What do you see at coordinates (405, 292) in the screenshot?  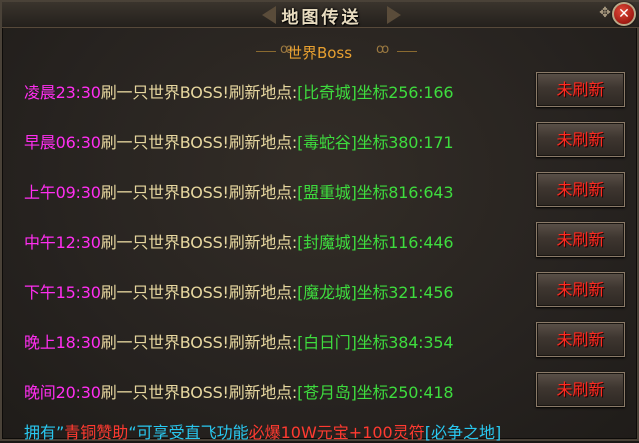 I see `row-coord: 坐标321:456` at bounding box center [405, 292].